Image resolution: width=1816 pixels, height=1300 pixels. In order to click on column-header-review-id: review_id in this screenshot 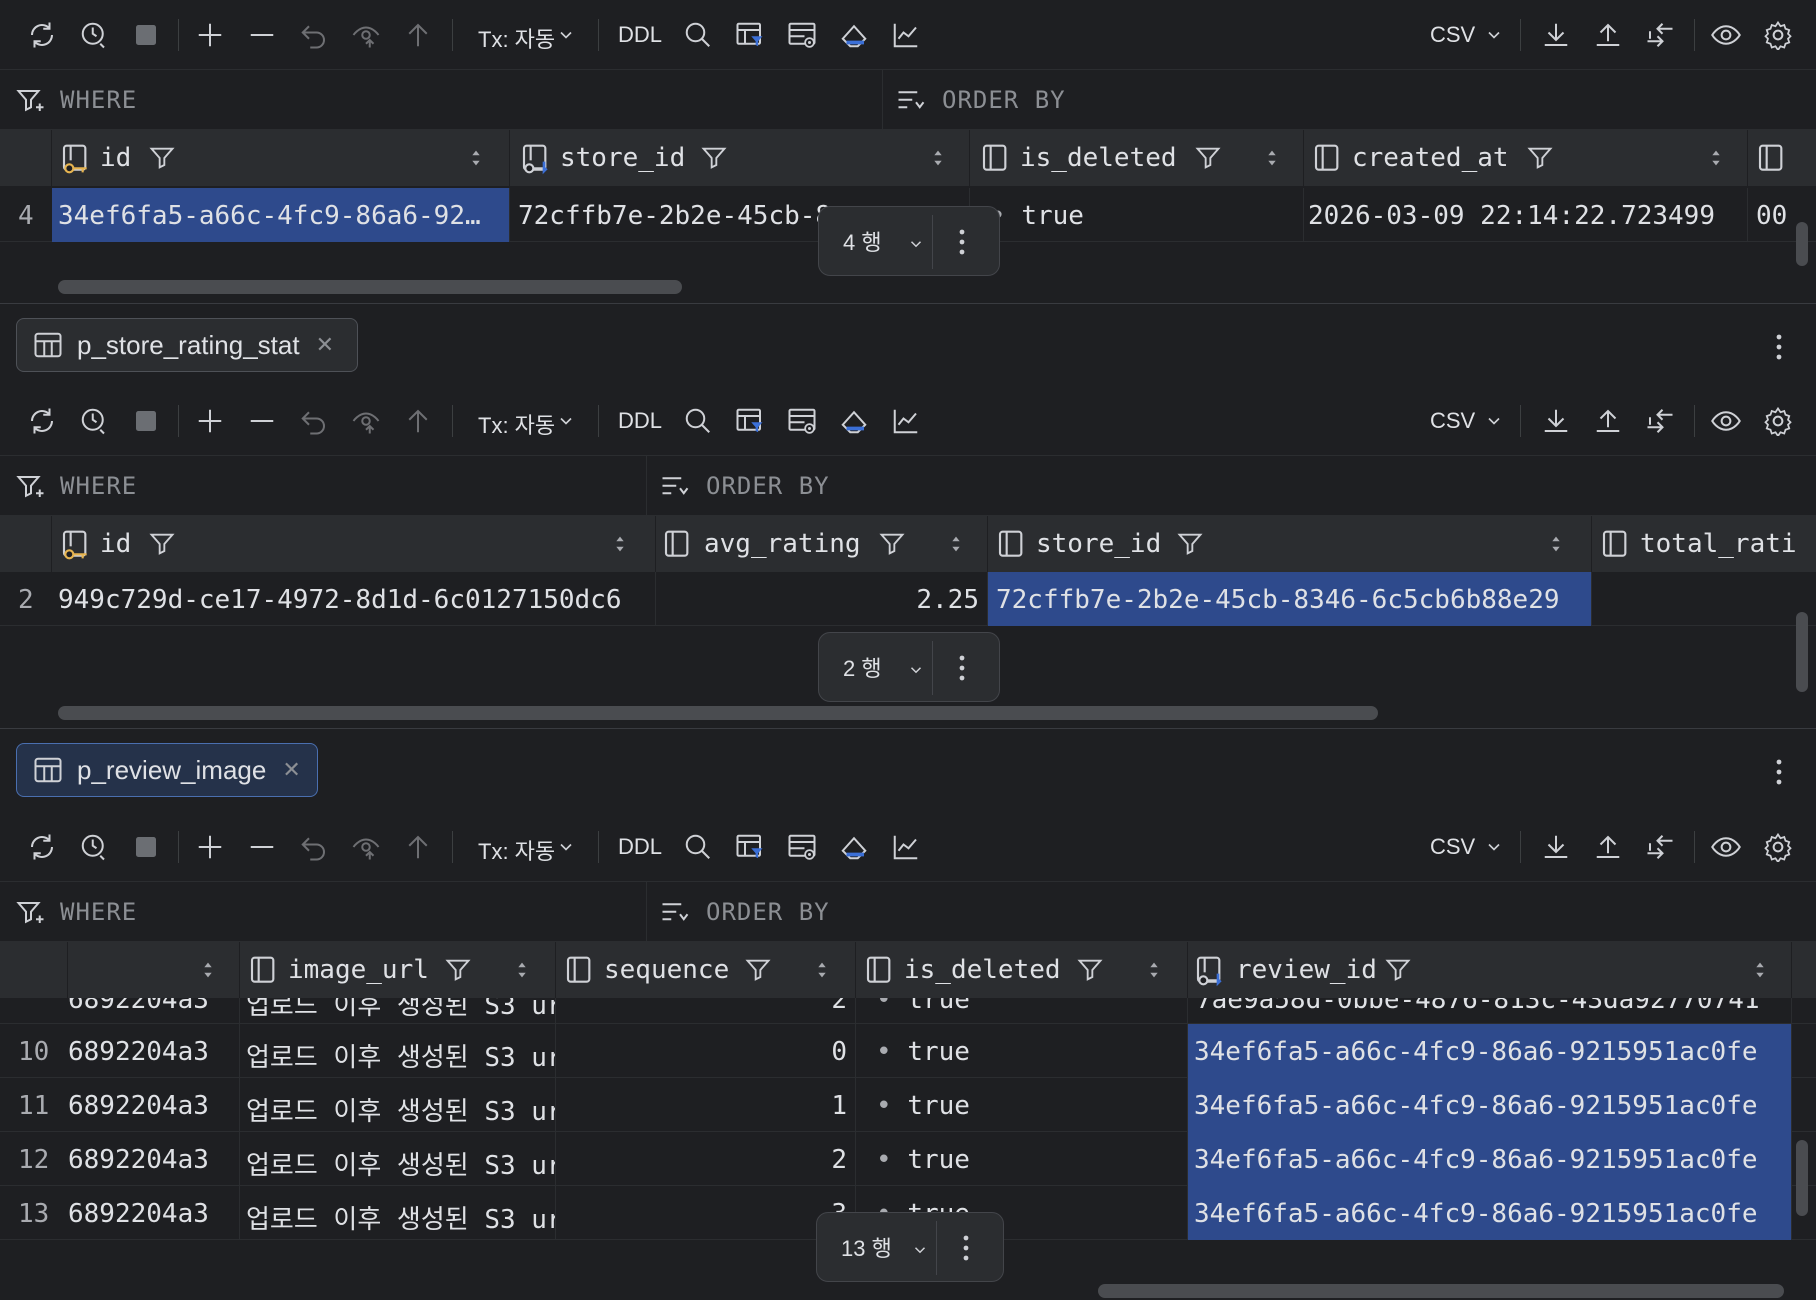, I will do `click(1490, 970)`.